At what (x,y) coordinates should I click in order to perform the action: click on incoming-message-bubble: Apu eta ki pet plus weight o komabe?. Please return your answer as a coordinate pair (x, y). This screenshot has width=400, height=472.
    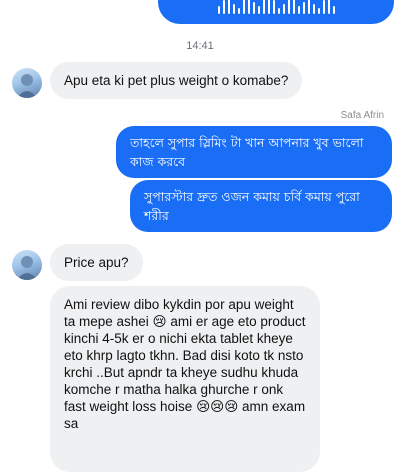
    Looking at the image, I should click on (176, 80).